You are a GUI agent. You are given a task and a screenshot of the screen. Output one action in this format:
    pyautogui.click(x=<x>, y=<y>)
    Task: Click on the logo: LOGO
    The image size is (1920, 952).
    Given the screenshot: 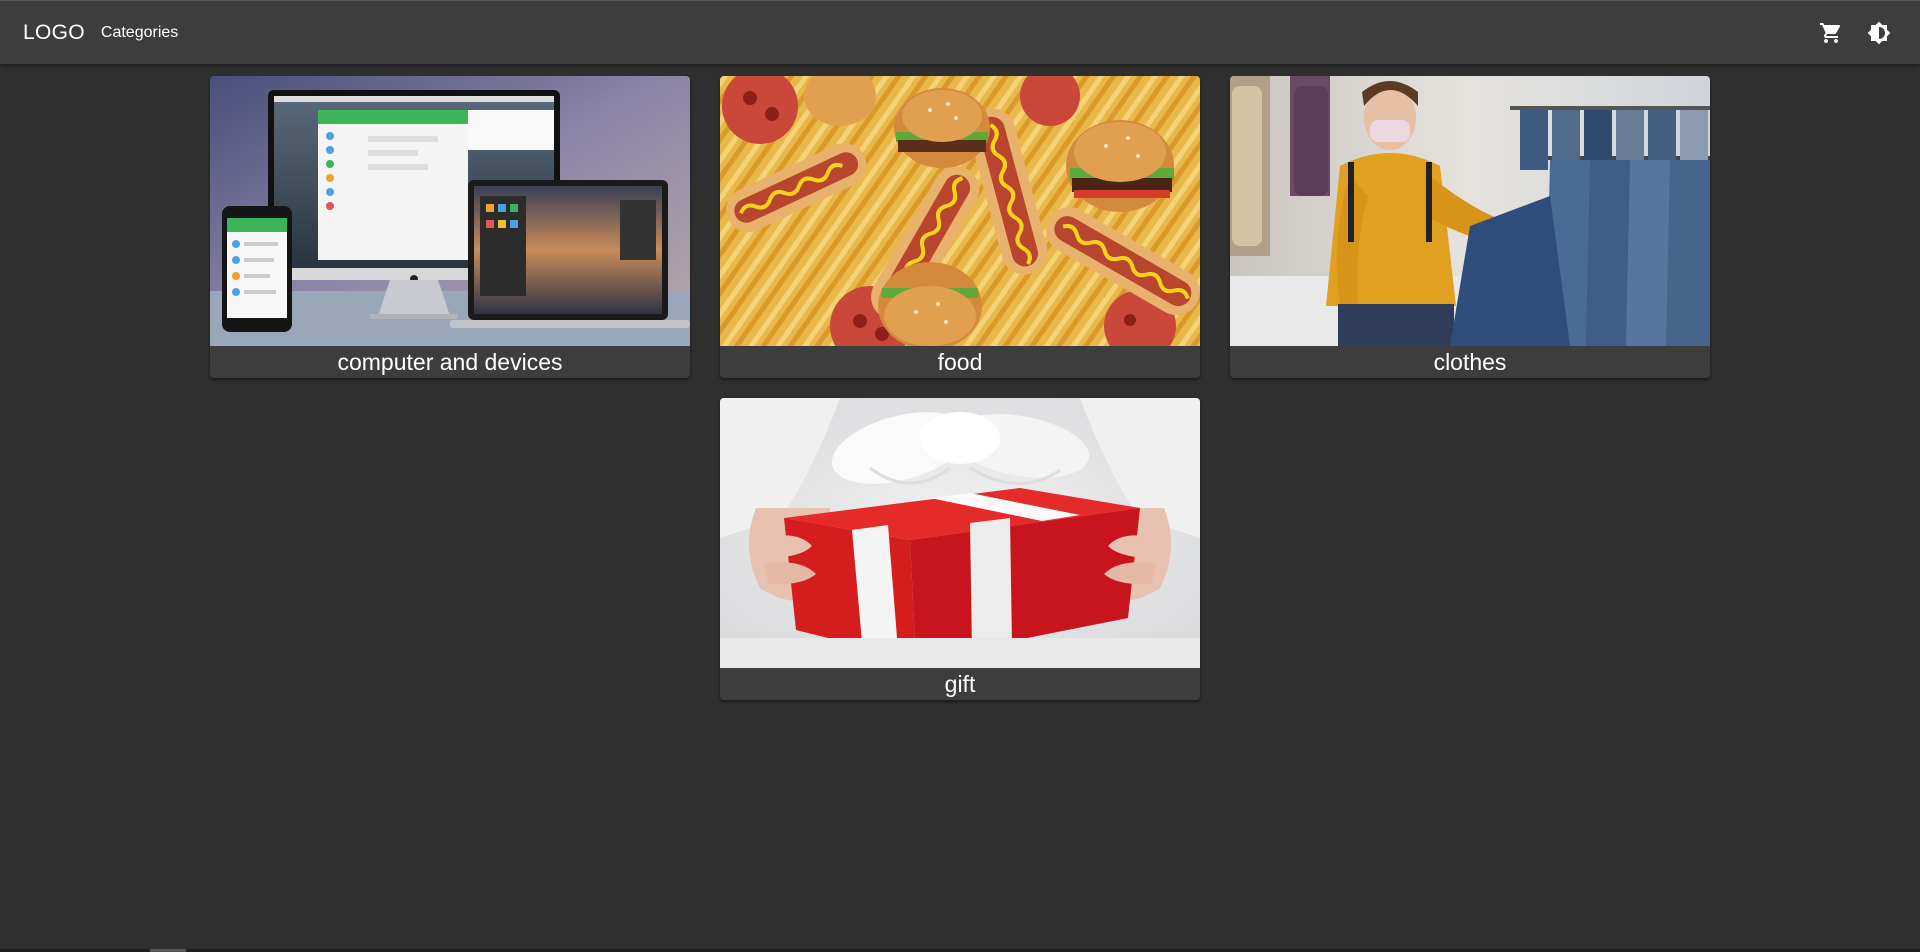 What is the action you would take?
    pyautogui.click(x=54, y=33)
    